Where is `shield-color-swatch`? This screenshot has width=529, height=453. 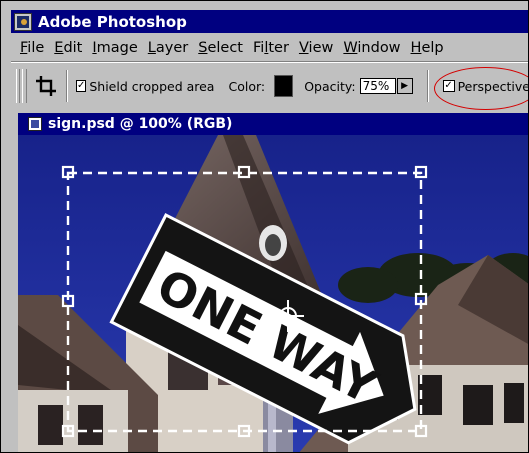 shield-color-swatch is located at coordinates (284, 86).